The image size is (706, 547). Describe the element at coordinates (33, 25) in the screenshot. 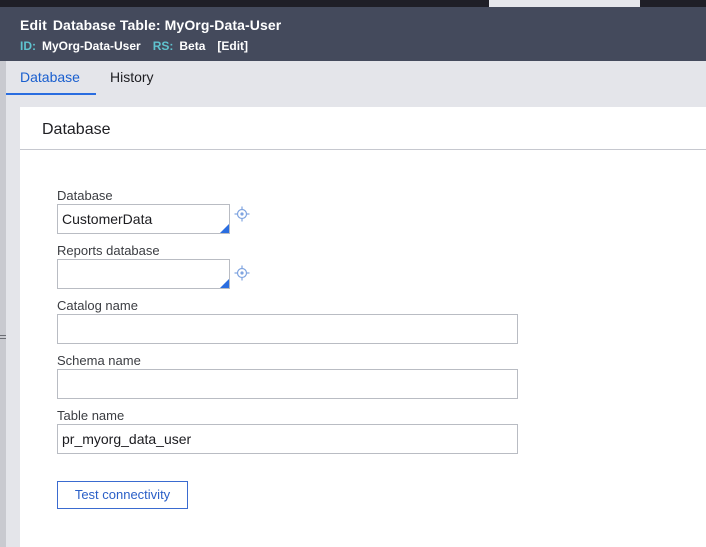

I see `title-prefix: Edit` at that location.